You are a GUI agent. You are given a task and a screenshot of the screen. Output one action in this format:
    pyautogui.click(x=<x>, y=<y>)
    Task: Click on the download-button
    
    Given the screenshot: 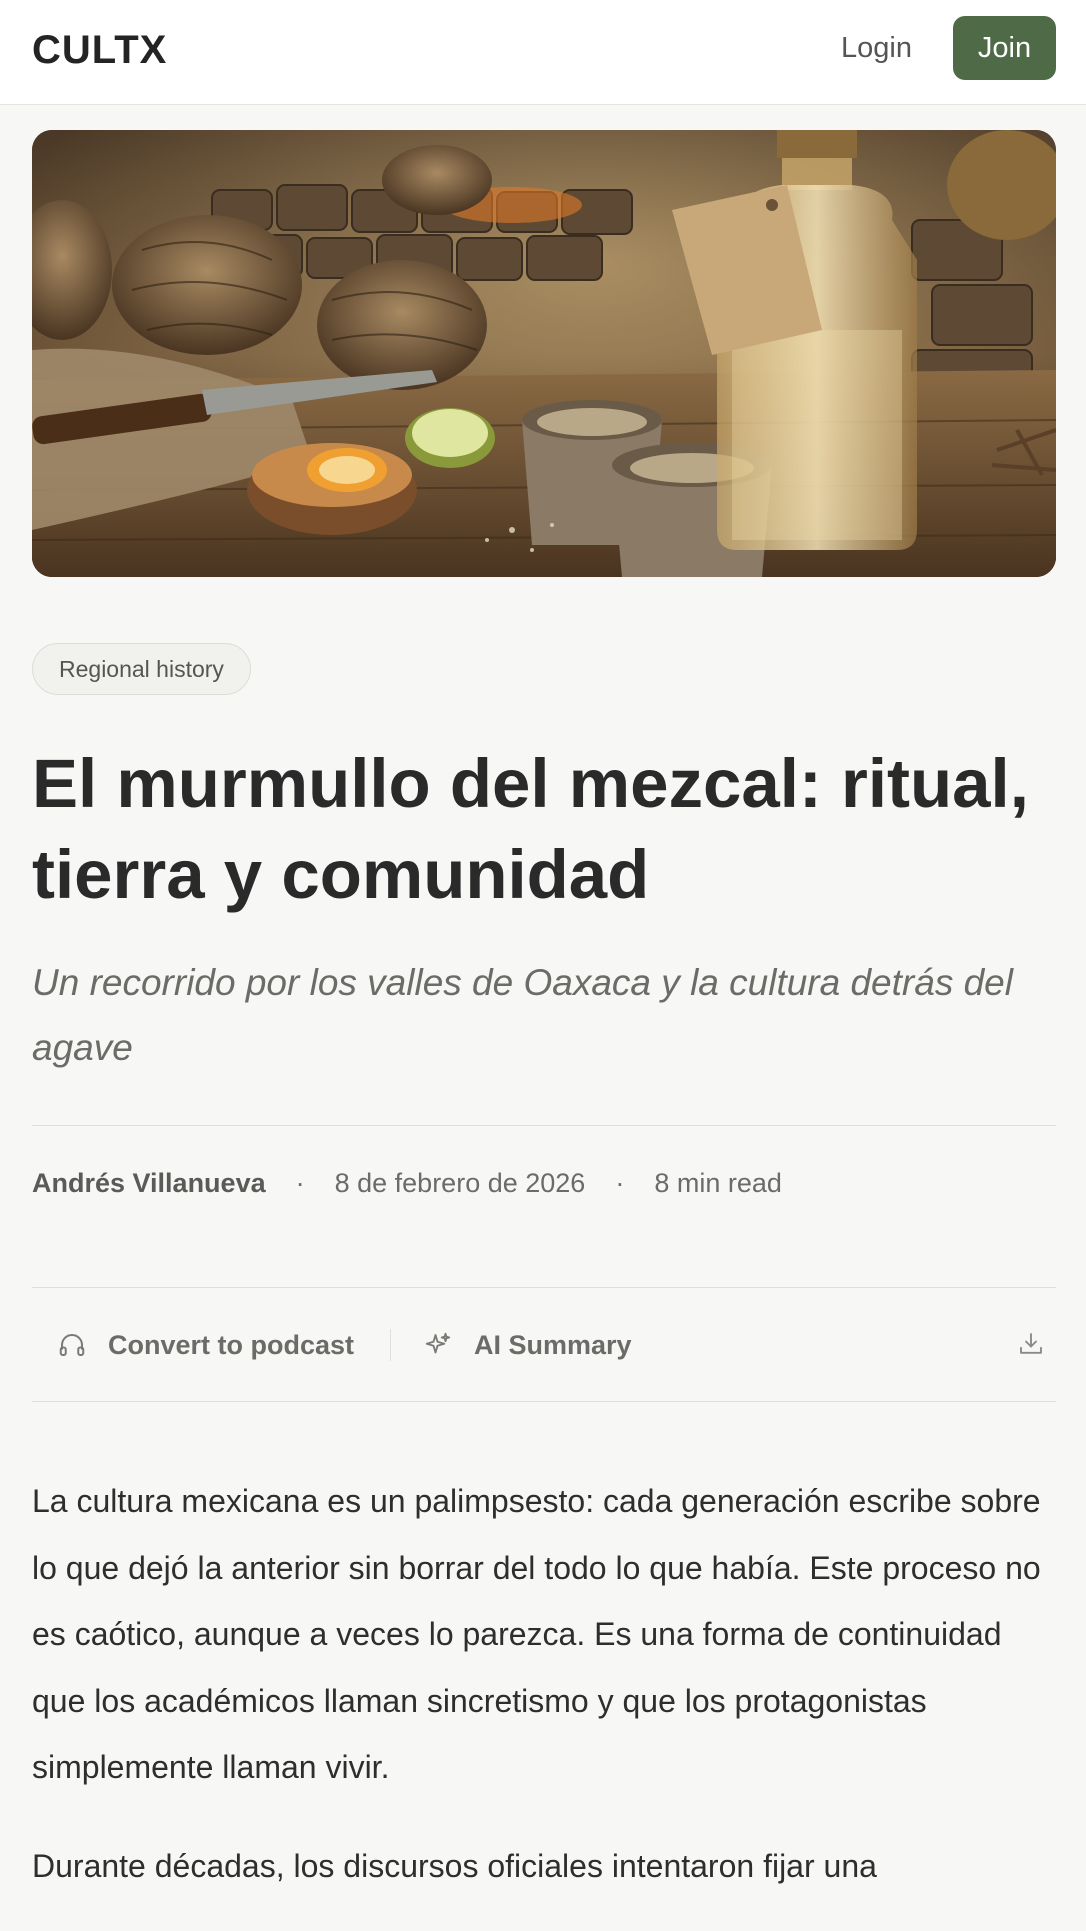 What is the action you would take?
    pyautogui.click(x=1032, y=1345)
    